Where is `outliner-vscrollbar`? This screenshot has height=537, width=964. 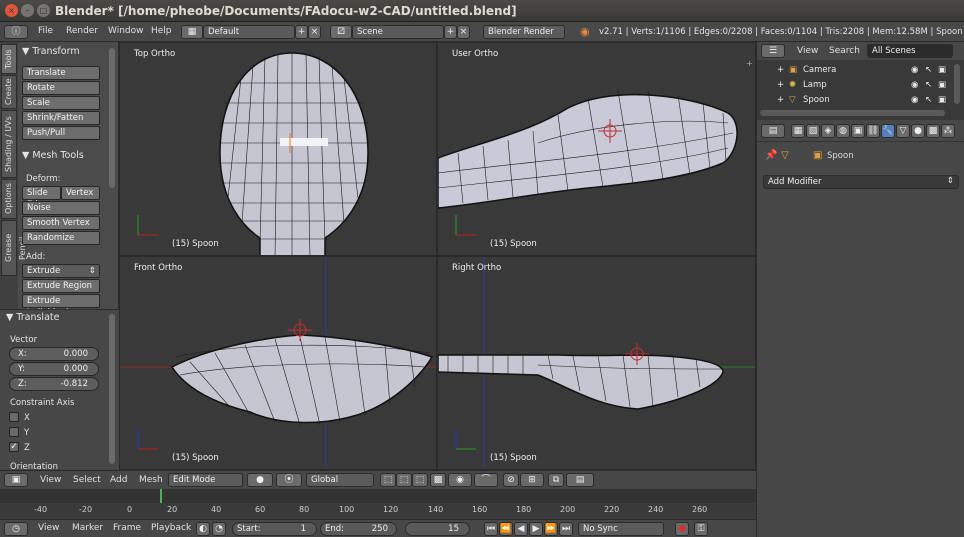
outliner-vscrollbar is located at coordinates (957, 84).